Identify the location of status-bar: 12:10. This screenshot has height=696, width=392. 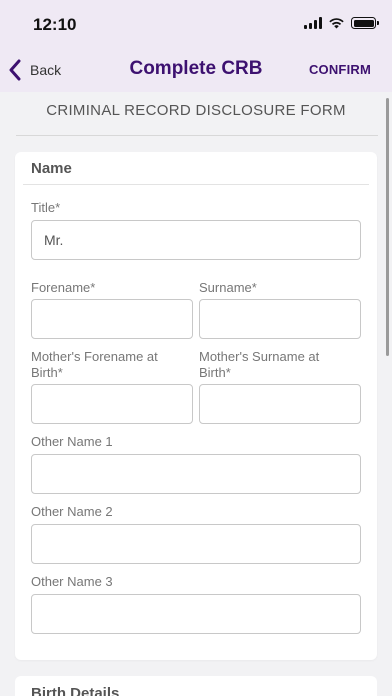
(196, 24).